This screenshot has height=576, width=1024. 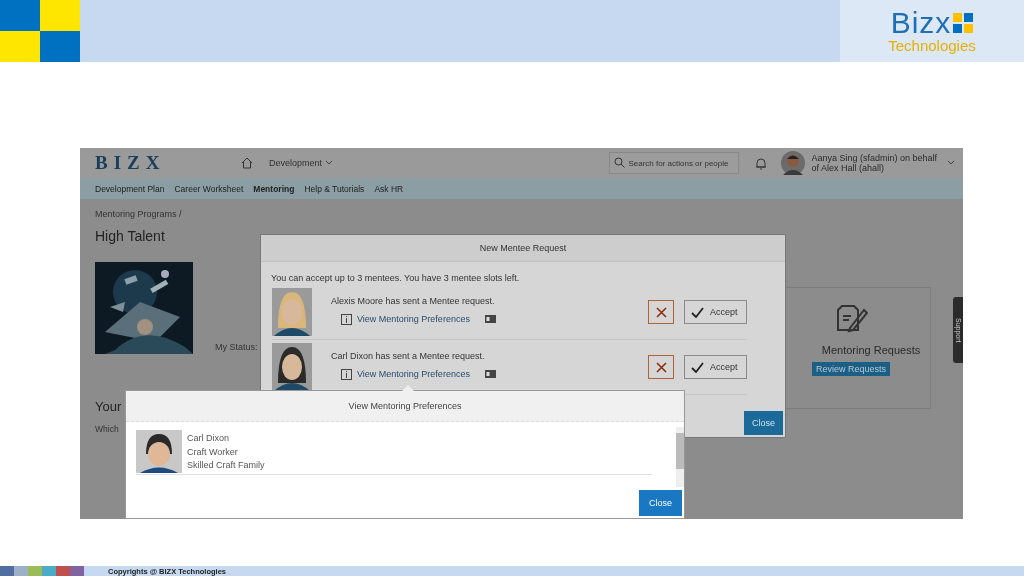 I want to click on home-icon, so click(x=247, y=163).